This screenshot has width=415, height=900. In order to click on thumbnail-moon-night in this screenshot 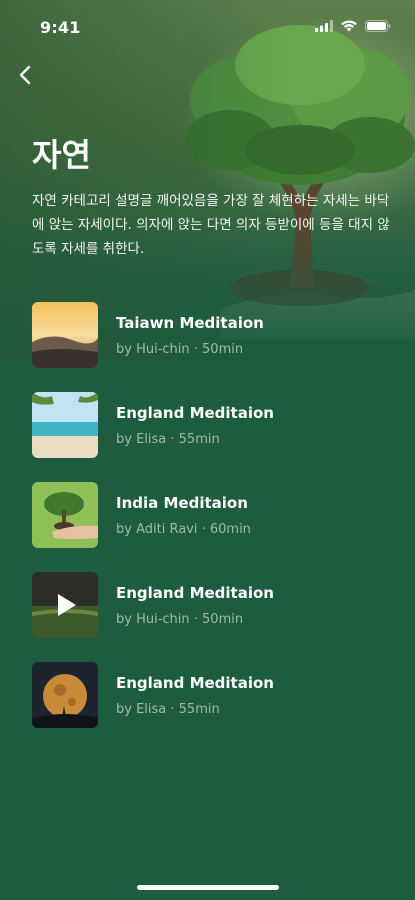, I will do `click(65, 695)`.